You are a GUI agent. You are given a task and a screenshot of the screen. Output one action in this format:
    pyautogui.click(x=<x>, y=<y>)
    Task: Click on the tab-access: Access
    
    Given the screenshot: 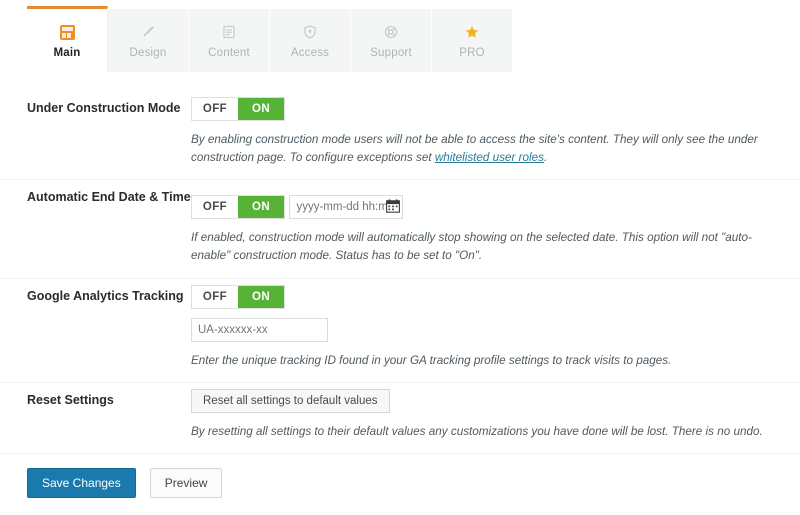 What is the action you would take?
    pyautogui.click(x=310, y=40)
    